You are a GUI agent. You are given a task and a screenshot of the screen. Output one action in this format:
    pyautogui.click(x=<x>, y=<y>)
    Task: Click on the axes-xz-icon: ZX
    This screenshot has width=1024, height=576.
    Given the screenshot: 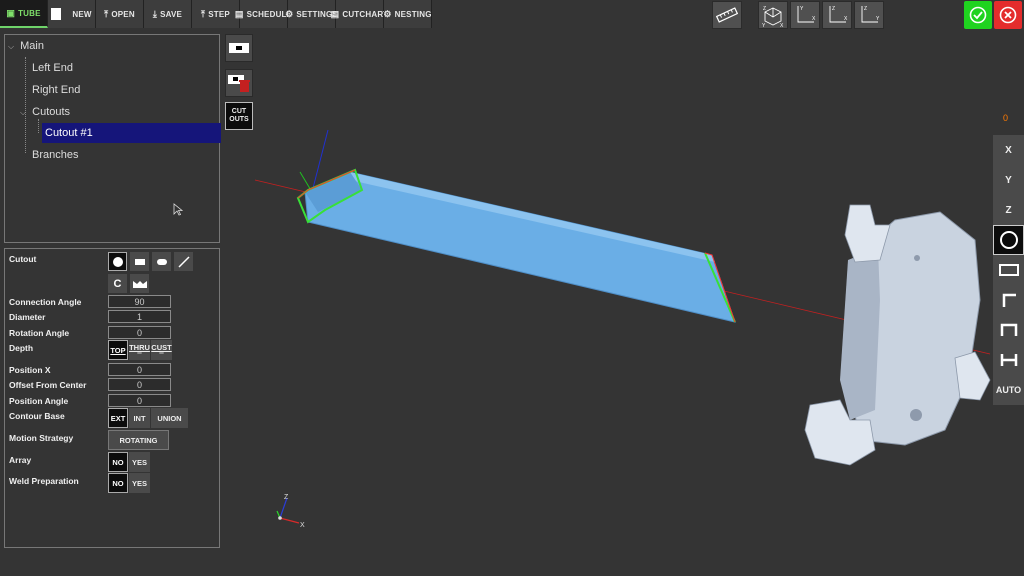 What is the action you would take?
    pyautogui.click(x=838, y=14)
    